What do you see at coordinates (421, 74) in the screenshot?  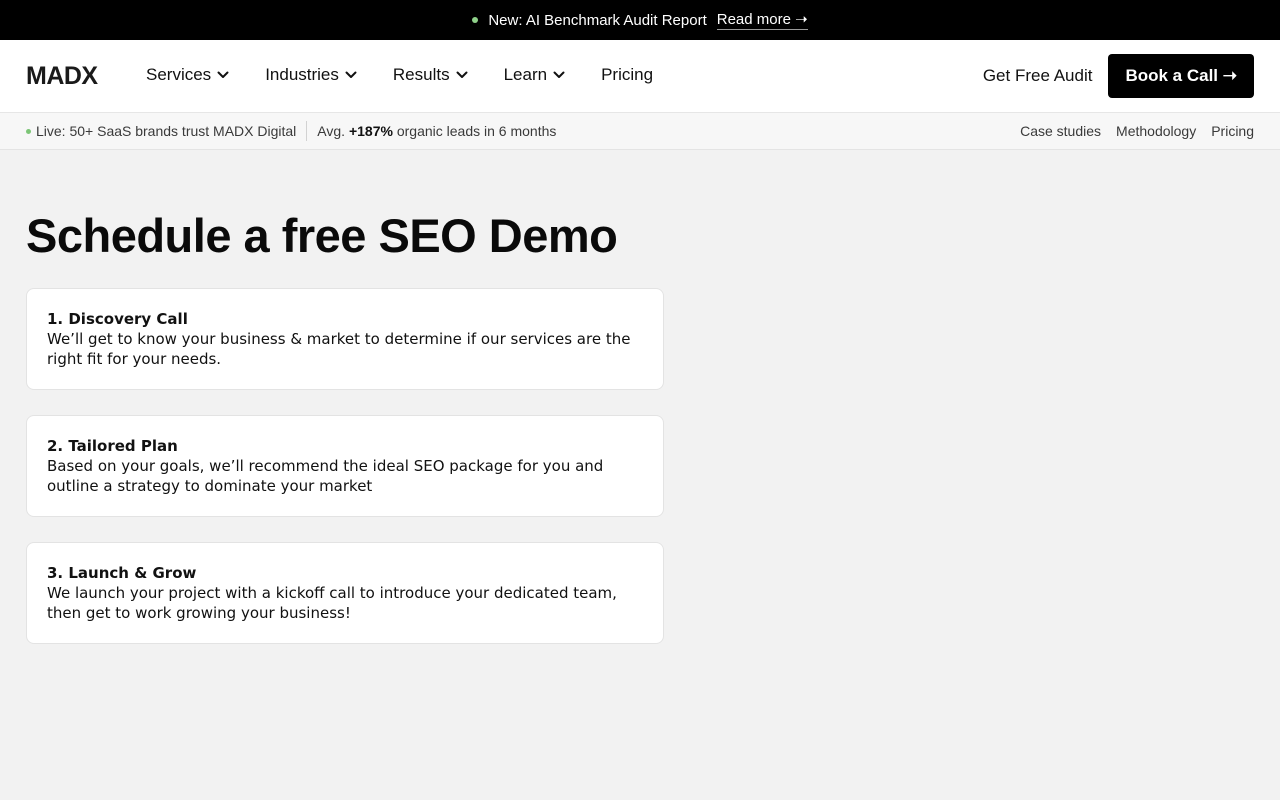 I see `nav-item-label: Results` at bounding box center [421, 74].